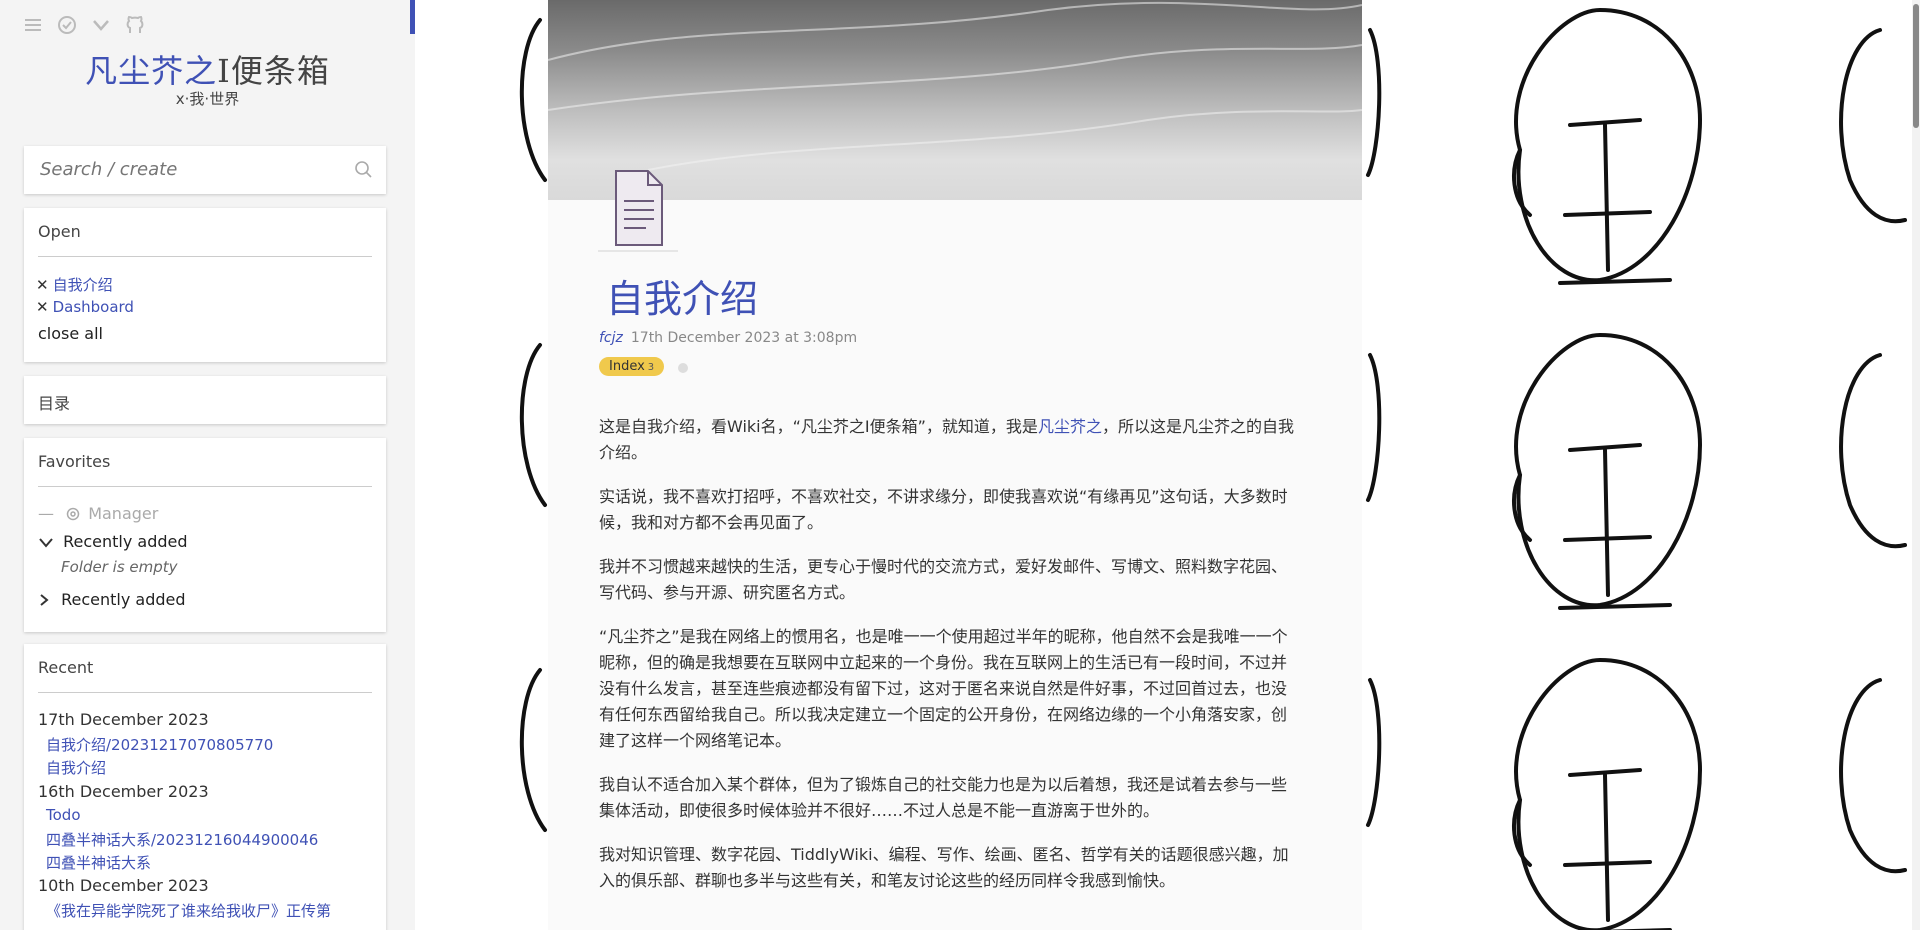 The height and width of the screenshot is (930, 1920). I want to click on wiki-link: 凡尘芥之, so click(1070, 426).